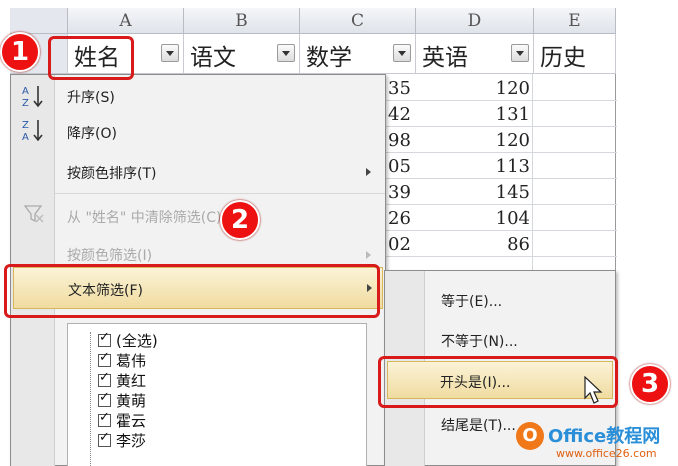 This screenshot has height=466, width=678. Describe the element at coordinates (109, 255) in the screenshot. I see `menu-item-filter-by-color: 按颜色筛选(I)` at that location.